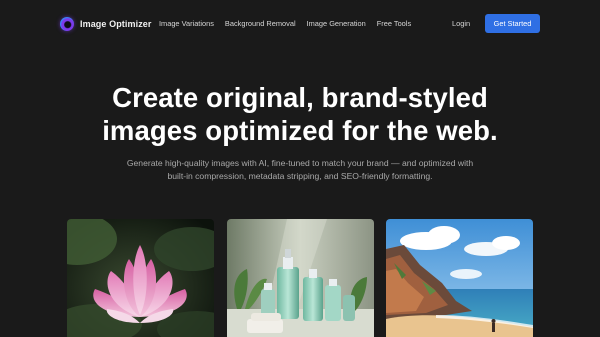 The width and height of the screenshot is (600, 337). What do you see at coordinates (116, 24) in the screenshot?
I see `brand-name: Image Optimizer` at bounding box center [116, 24].